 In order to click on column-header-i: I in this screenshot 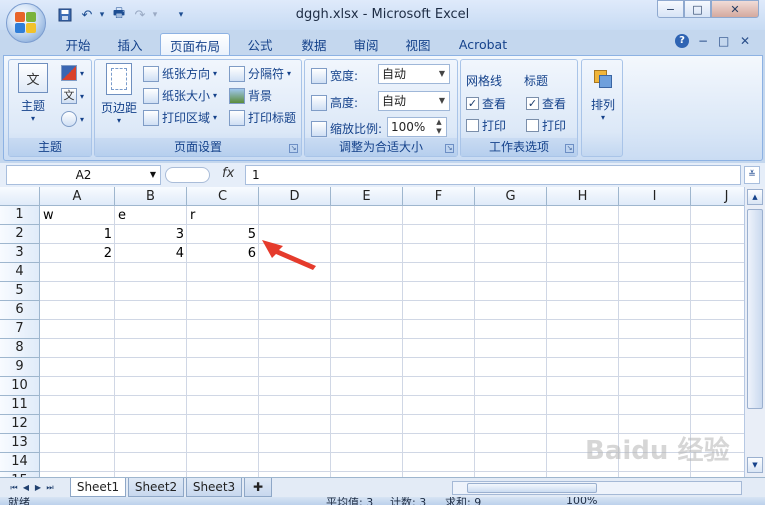, I will do `click(655, 196)`.